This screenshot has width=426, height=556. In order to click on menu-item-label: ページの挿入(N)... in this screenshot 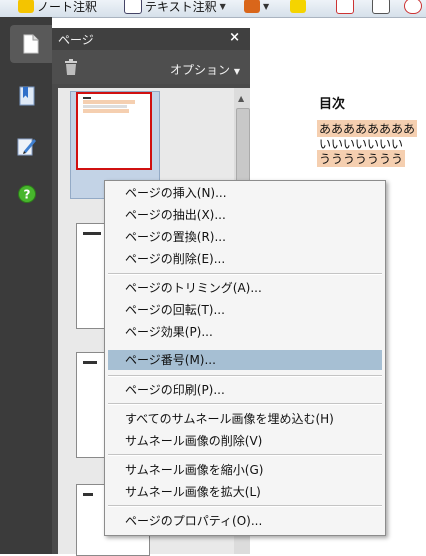, I will do `click(176, 193)`.